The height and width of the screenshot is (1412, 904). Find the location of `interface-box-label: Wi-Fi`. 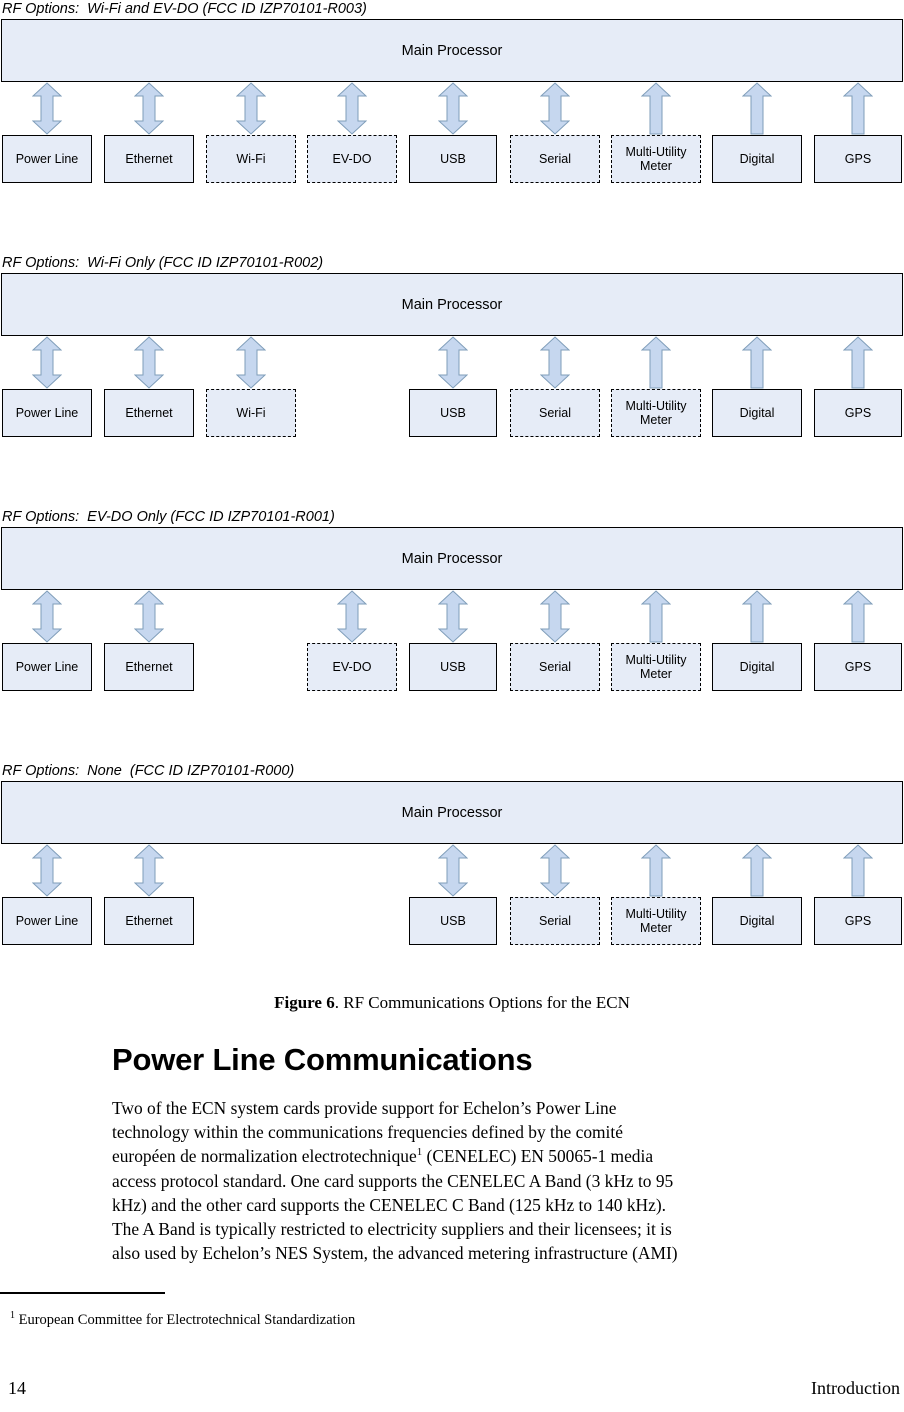

interface-box-label: Wi-Fi is located at coordinates (251, 413).